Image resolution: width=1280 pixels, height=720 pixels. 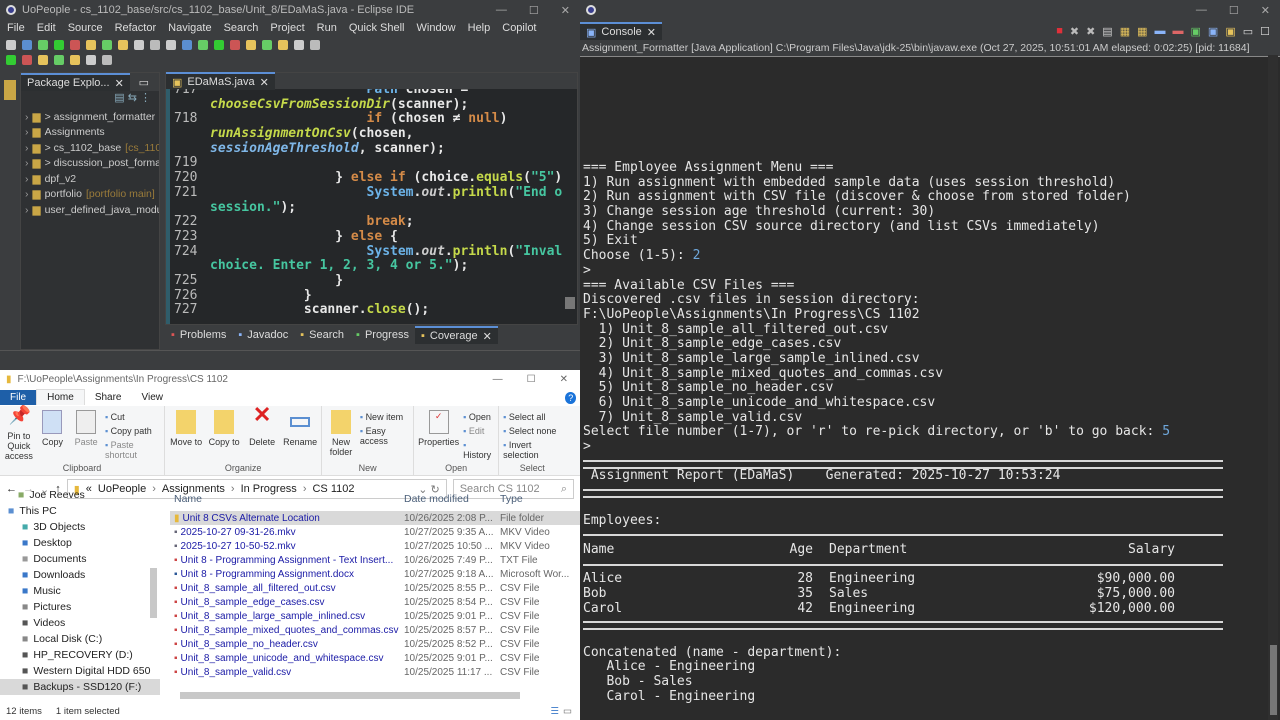 What do you see at coordinates (80, 623) in the screenshot?
I see `nav-item: ■ Videos` at bounding box center [80, 623].